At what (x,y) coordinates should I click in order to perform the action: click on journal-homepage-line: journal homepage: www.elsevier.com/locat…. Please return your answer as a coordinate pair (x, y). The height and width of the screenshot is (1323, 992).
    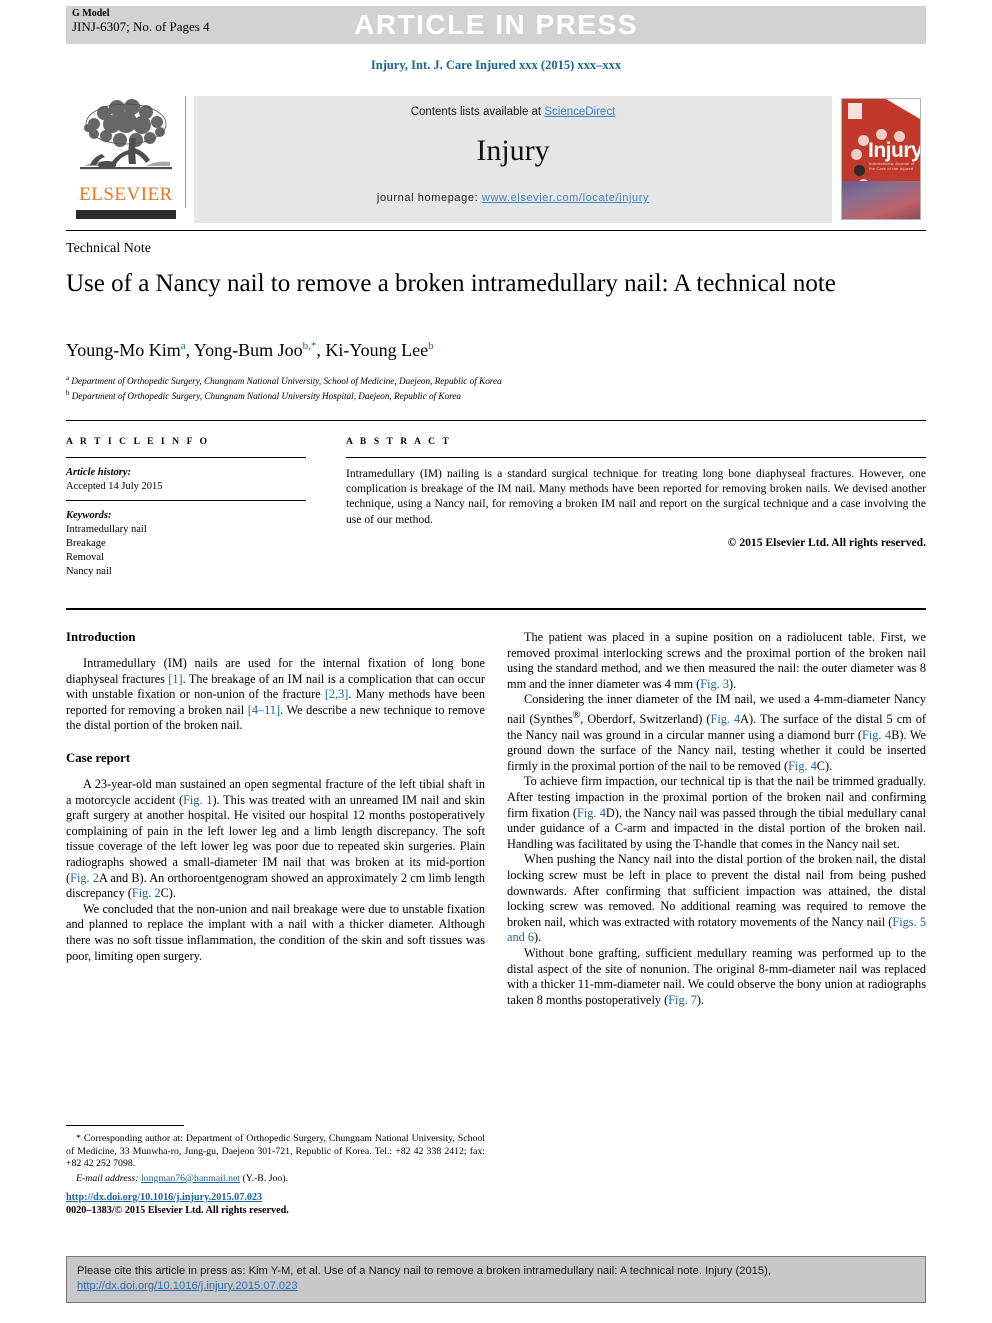
    Looking at the image, I should click on (513, 198).